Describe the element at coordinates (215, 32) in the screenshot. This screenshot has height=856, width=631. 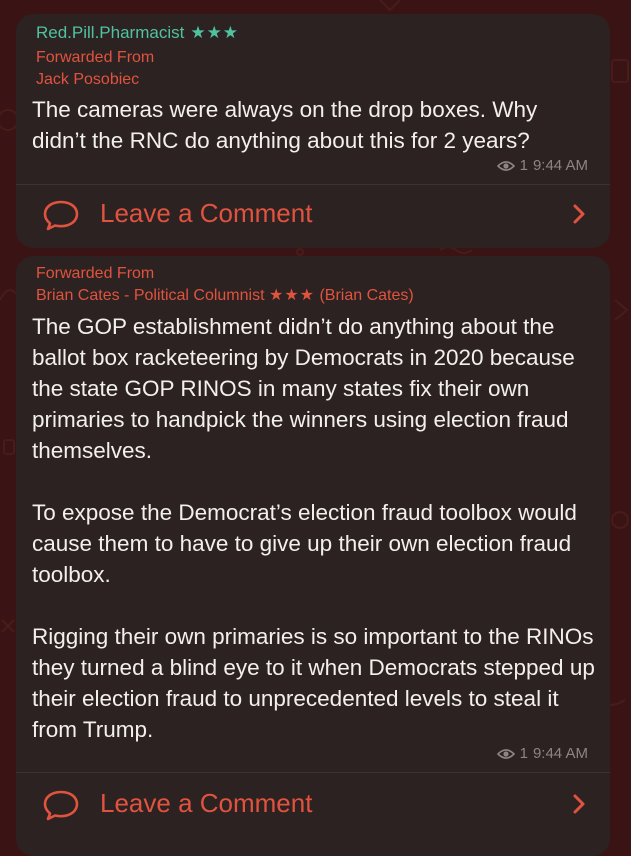
I see `sender-stars: ★★★` at that location.